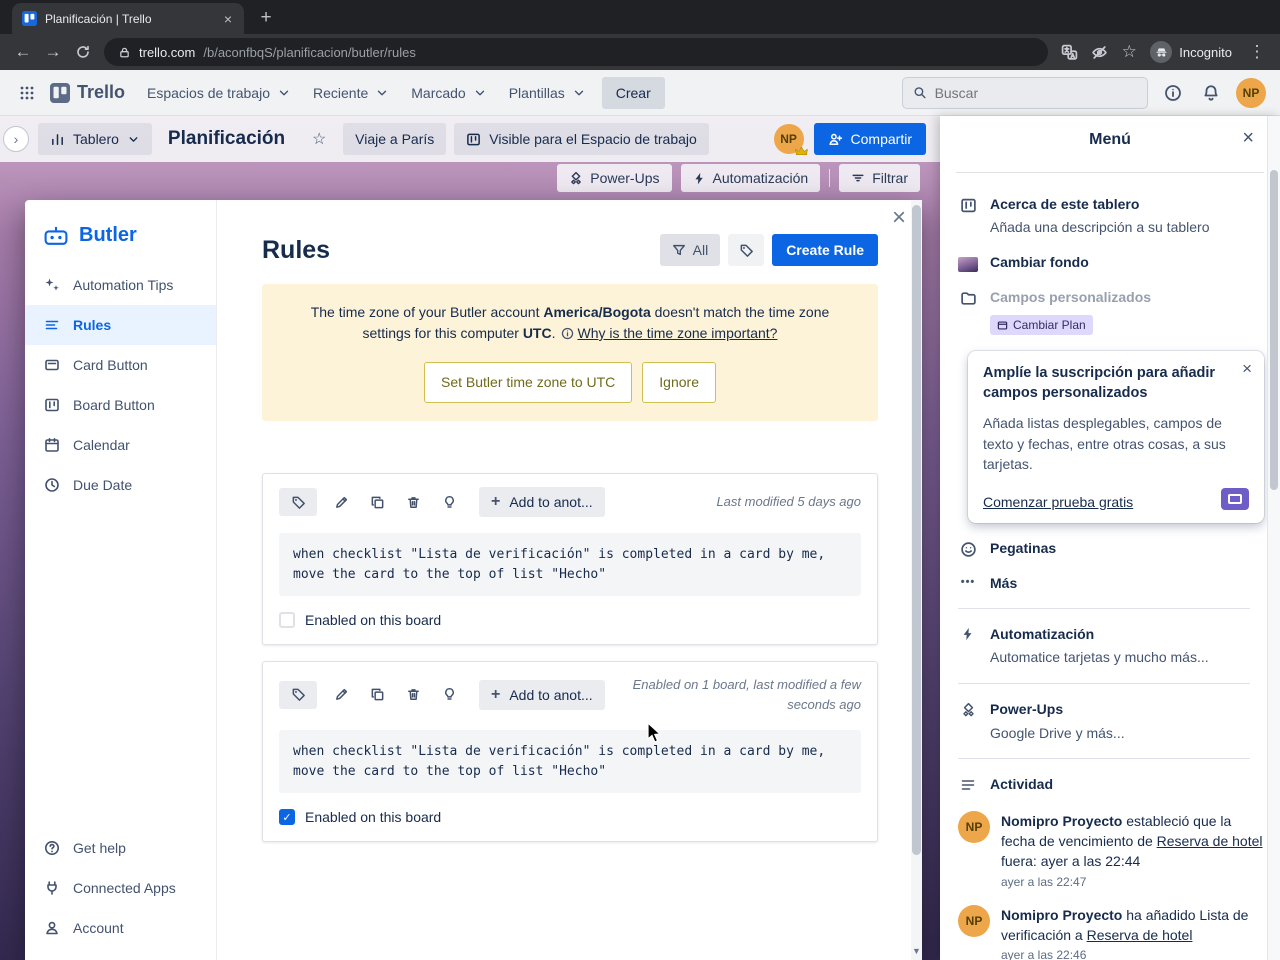 Image resolution: width=1280 pixels, height=960 pixels. What do you see at coordinates (746, 250) in the screenshot?
I see `filter-by-label-button` at bounding box center [746, 250].